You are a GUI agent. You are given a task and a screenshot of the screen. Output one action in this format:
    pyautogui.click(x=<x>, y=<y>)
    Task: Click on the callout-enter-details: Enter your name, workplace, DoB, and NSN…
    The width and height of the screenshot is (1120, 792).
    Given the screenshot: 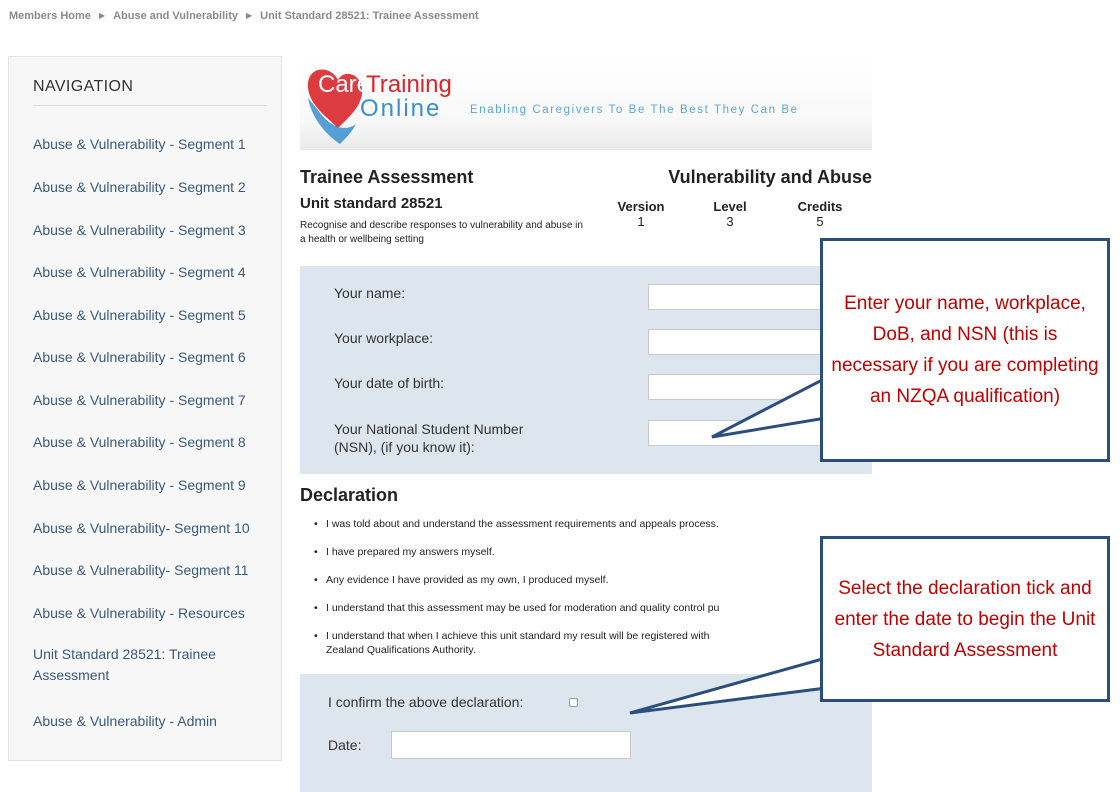 What is the action you would take?
    pyautogui.click(x=965, y=350)
    